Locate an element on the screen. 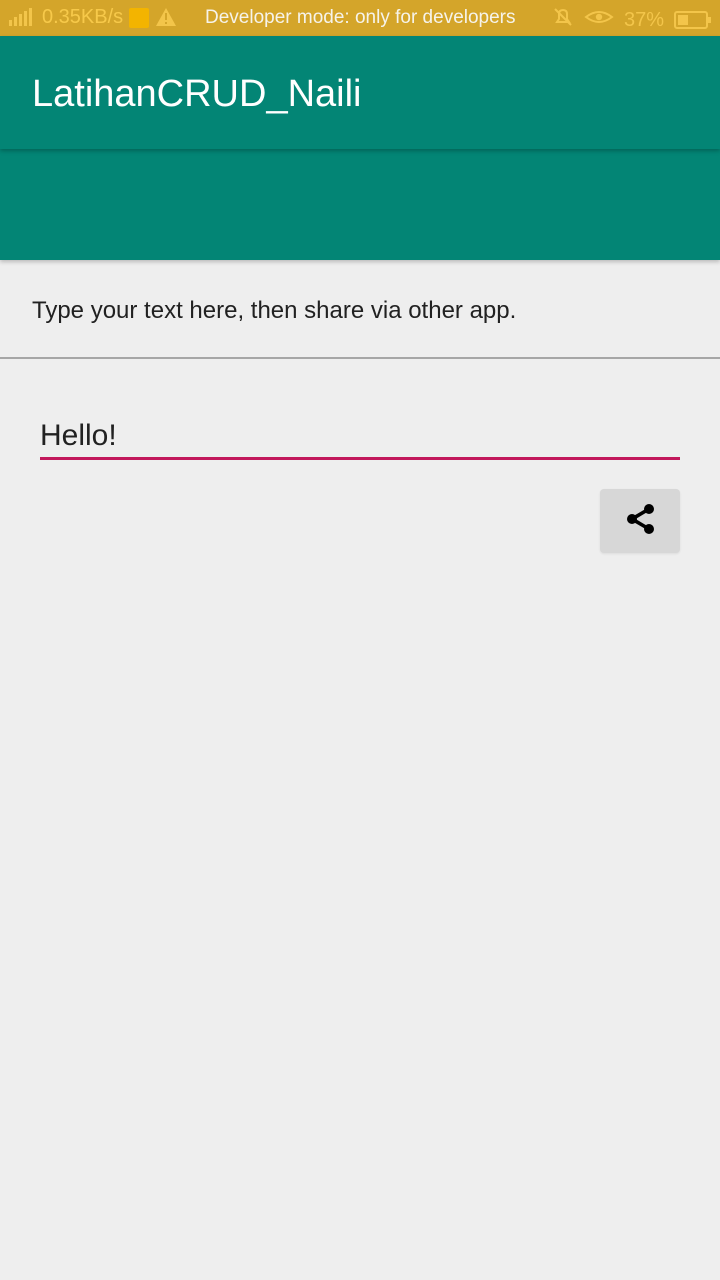 This screenshot has height=1280, width=720. share-text-input is located at coordinates (360, 437).